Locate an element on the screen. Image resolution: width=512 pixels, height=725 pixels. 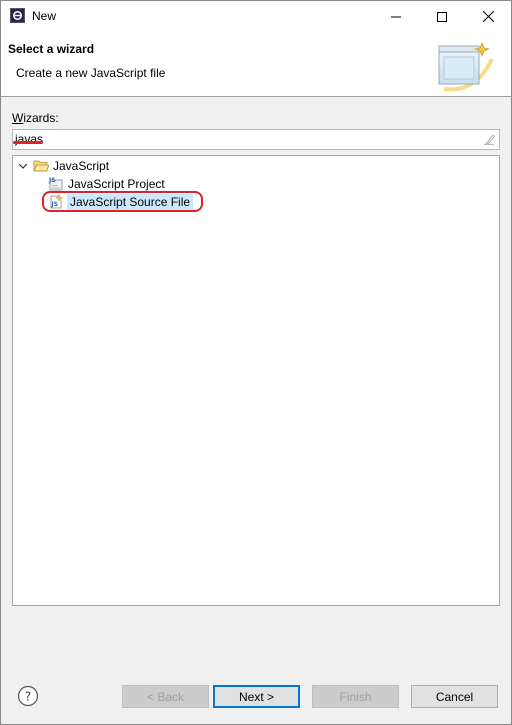
wizard-filter-field is located at coordinates (256, 139).